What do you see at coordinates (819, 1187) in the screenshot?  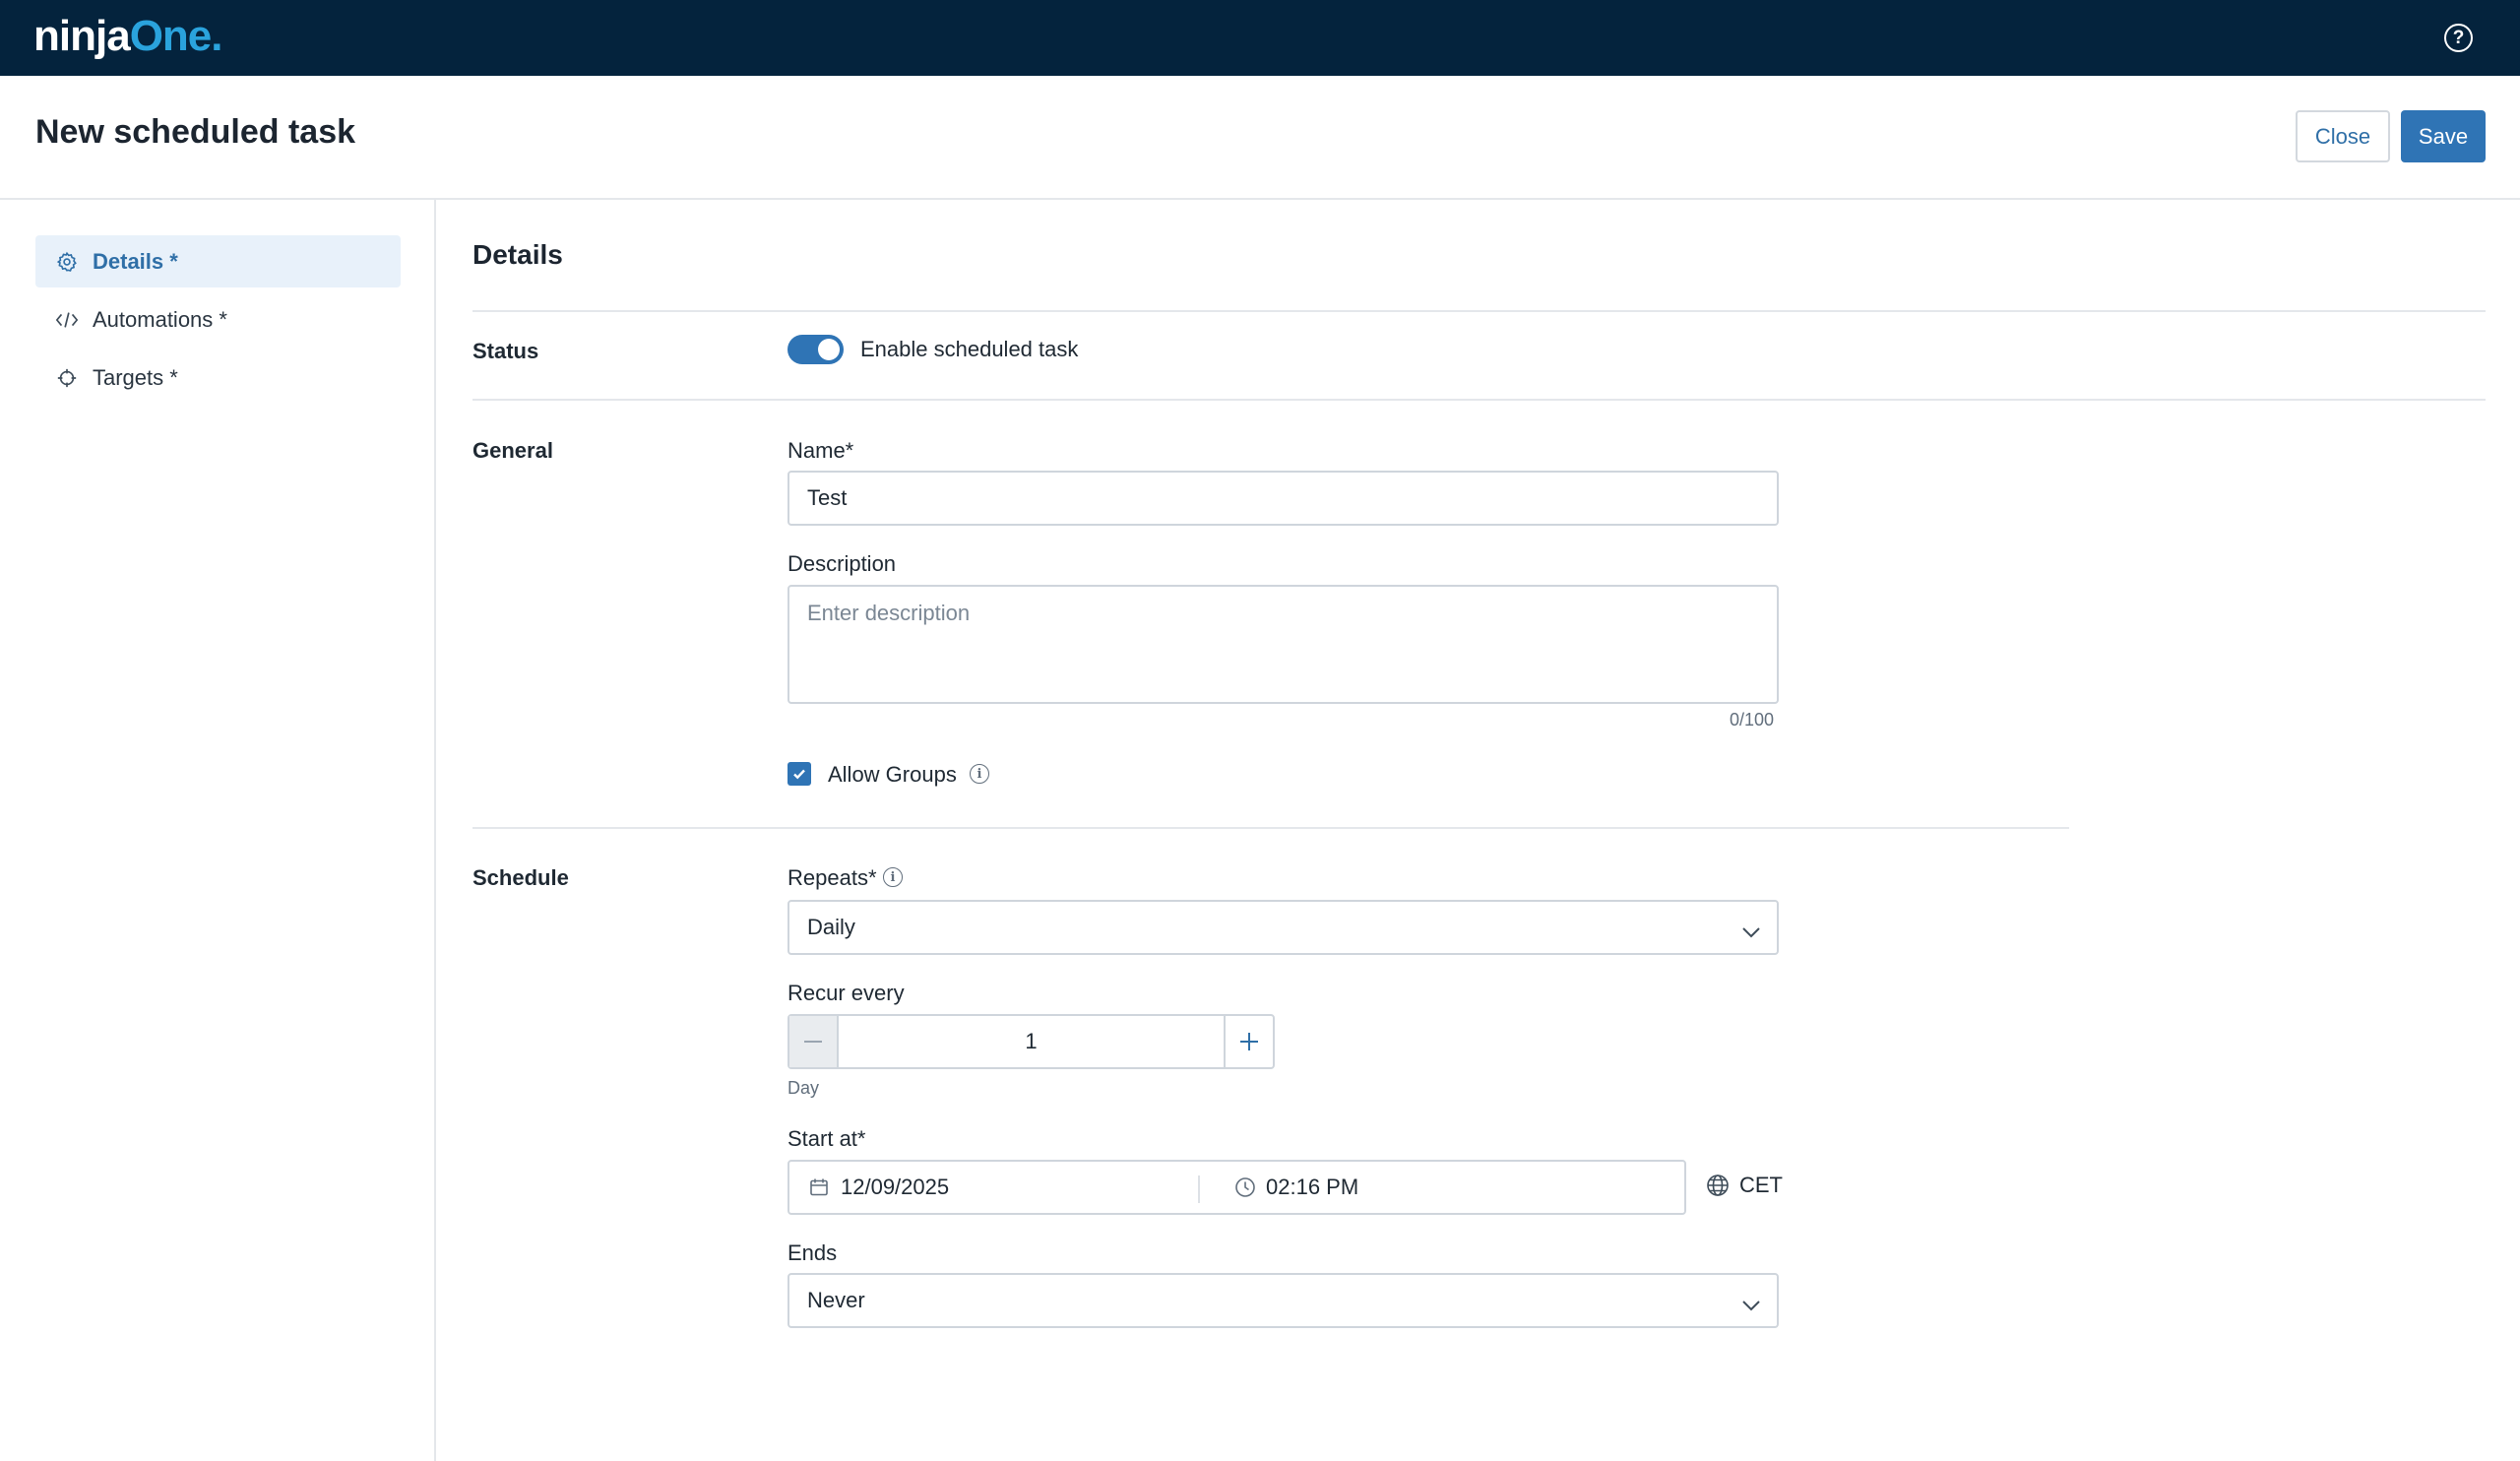 I see `calendar-icon` at bounding box center [819, 1187].